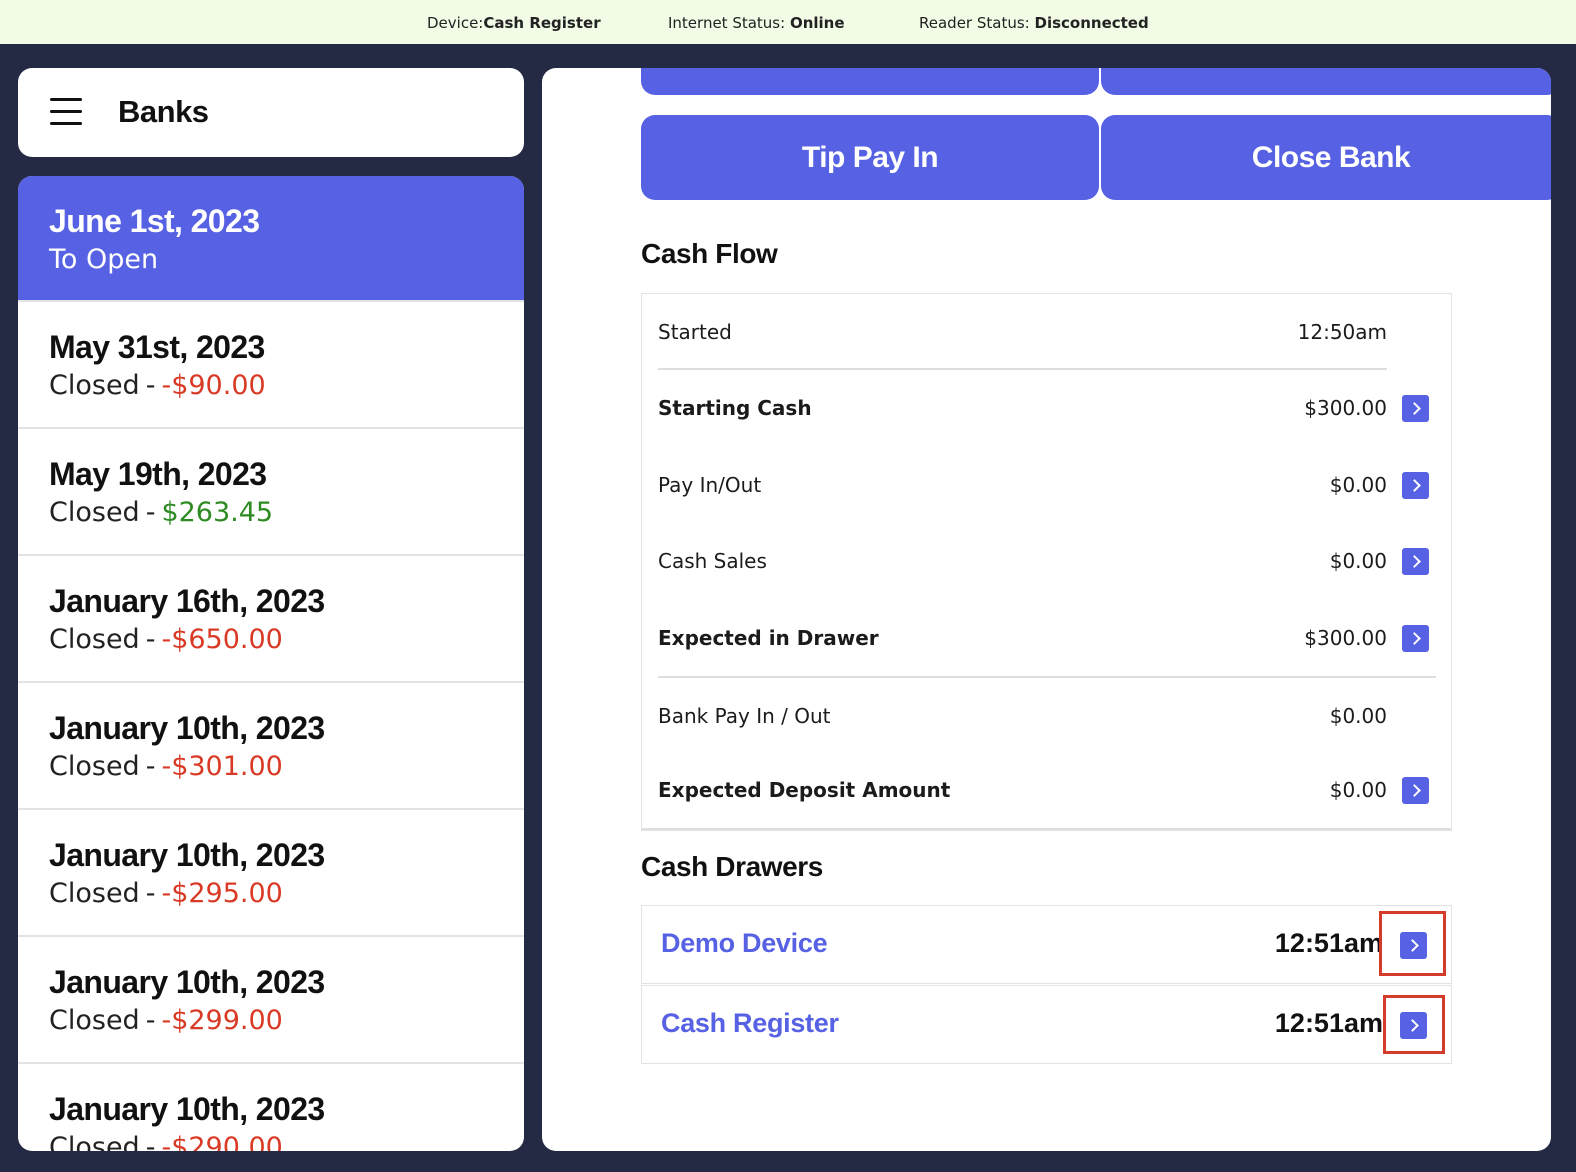 The image size is (1576, 1172). I want to click on internet-status-value: Online, so click(817, 23).